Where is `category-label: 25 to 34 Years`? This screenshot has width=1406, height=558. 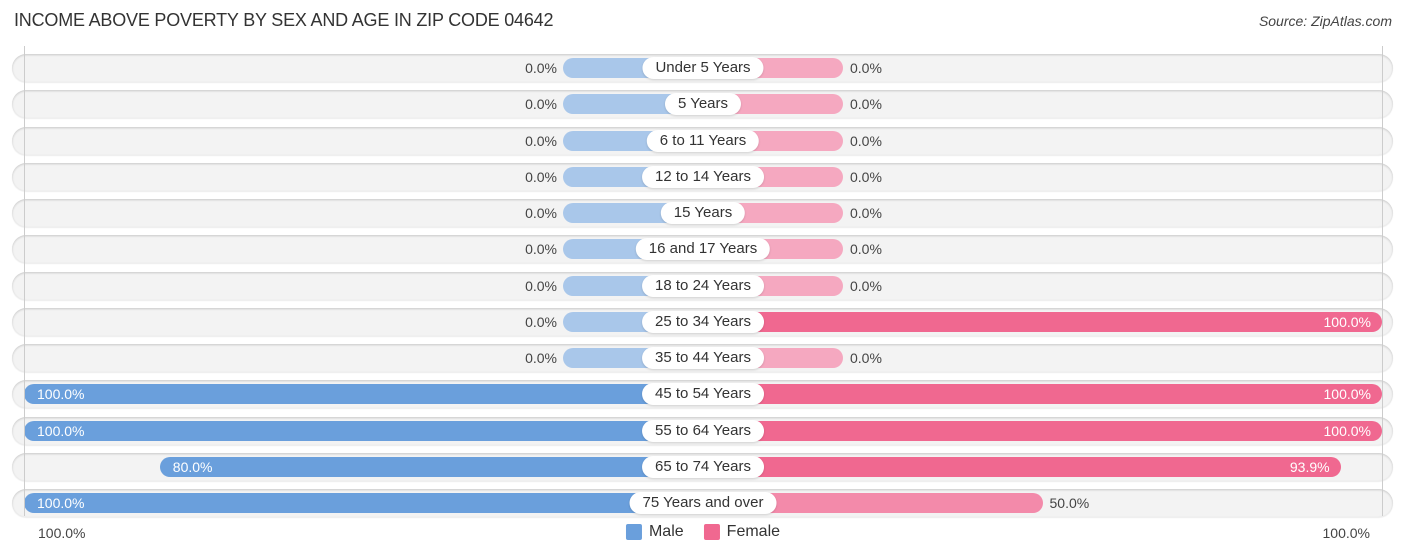
category-label: 25 to 34 Years is located at coordinates (703, 322).